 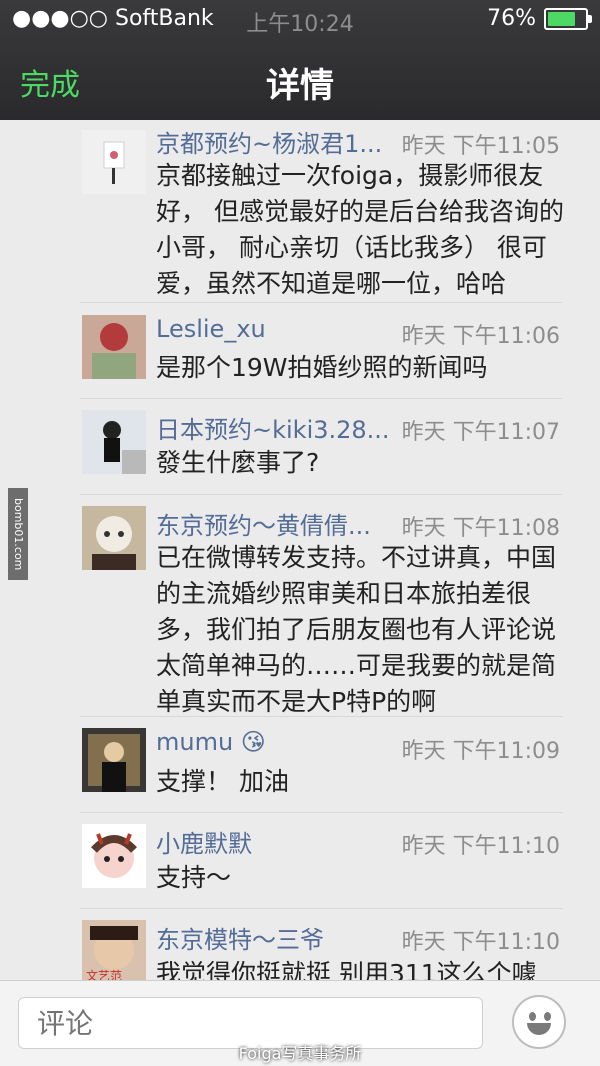 I want to click on status-bar: ●●●○○ SoftBank 上午10:24 76%, so click(x=300, y=20).